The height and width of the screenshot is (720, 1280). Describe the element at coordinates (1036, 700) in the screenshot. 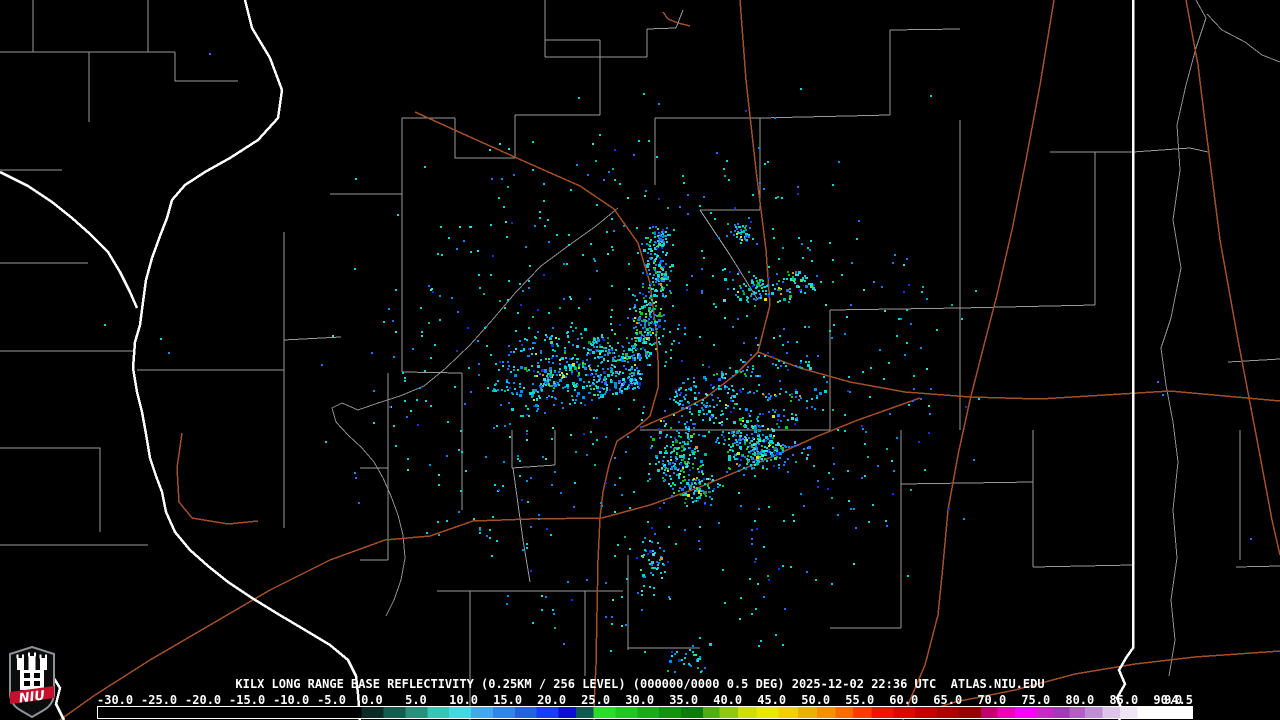

I see `colorbar-tick-label: 75.0` at that location.